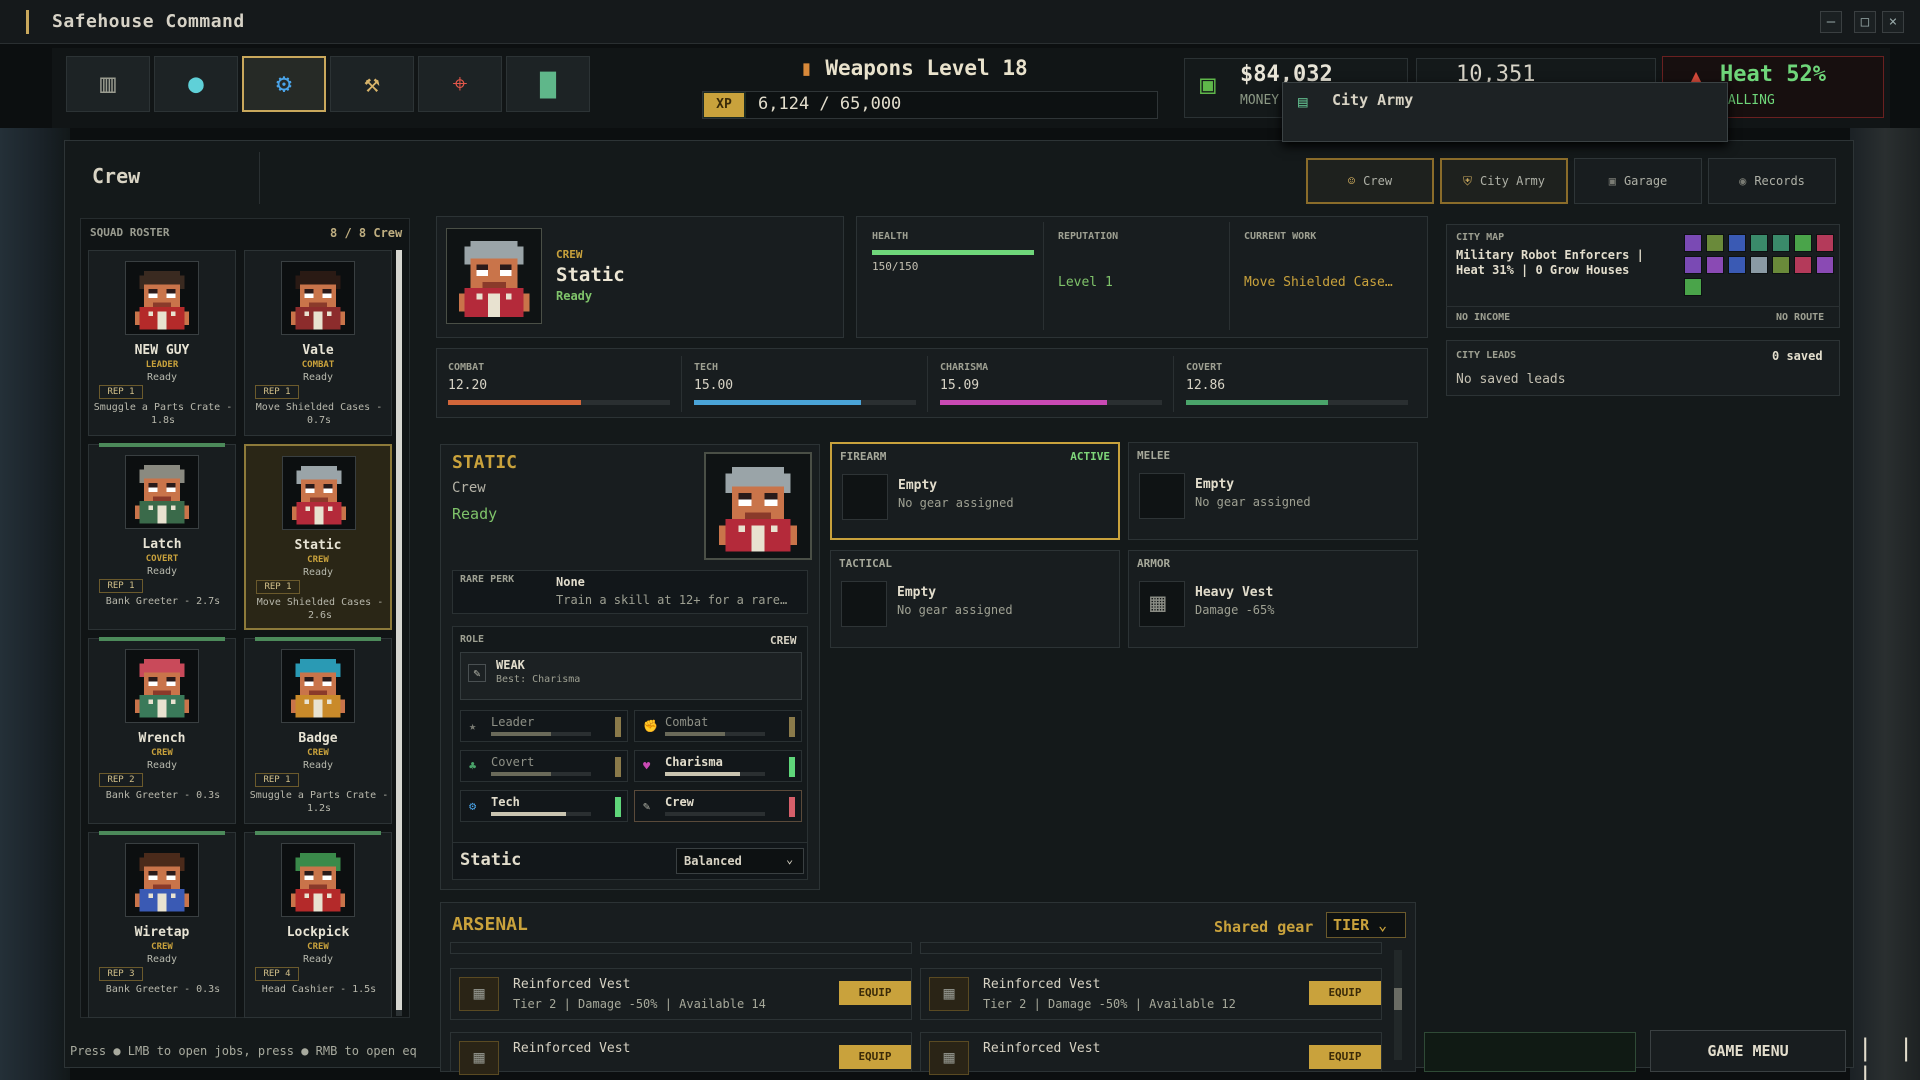 The image size is (1920, 1080). I want to click on stat-combat: COMBAT 12.20, so click(563, 384).